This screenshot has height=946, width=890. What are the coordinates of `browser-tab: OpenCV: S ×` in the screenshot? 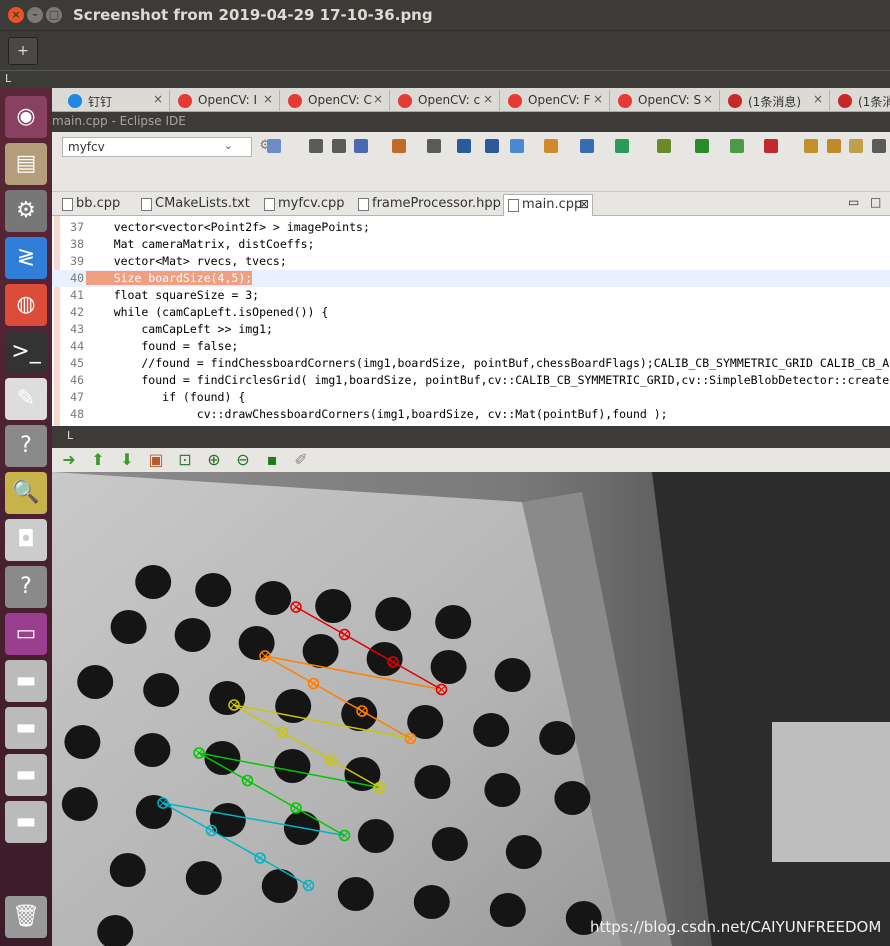 It's located at (666, 101).